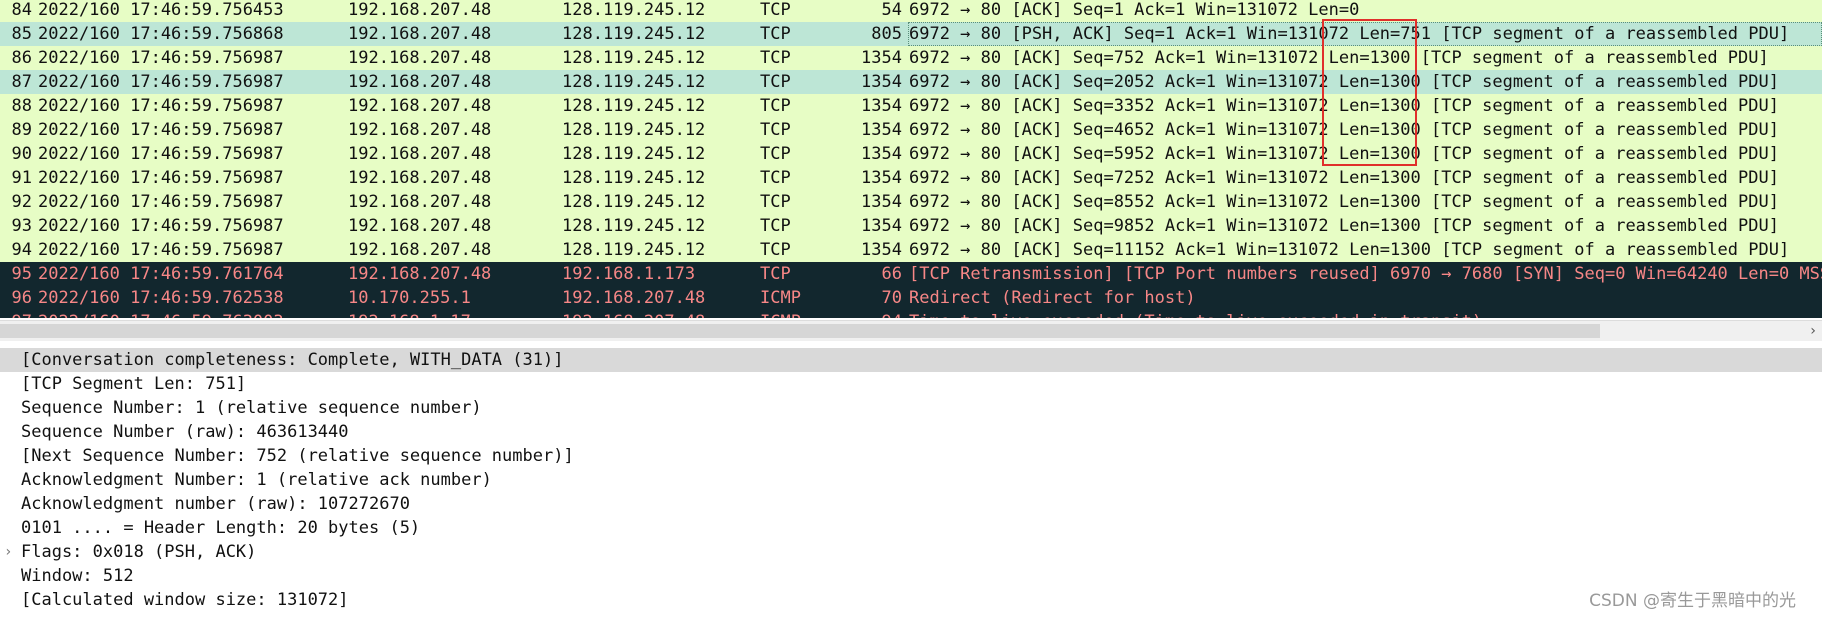 The image size is (1822, 617). What do you see at coordinates (911, 528) in the screenshot?
I see `detail-row: 0101 .... = Header Length: 20 bytes (5)` at bounding box center [911, 528].